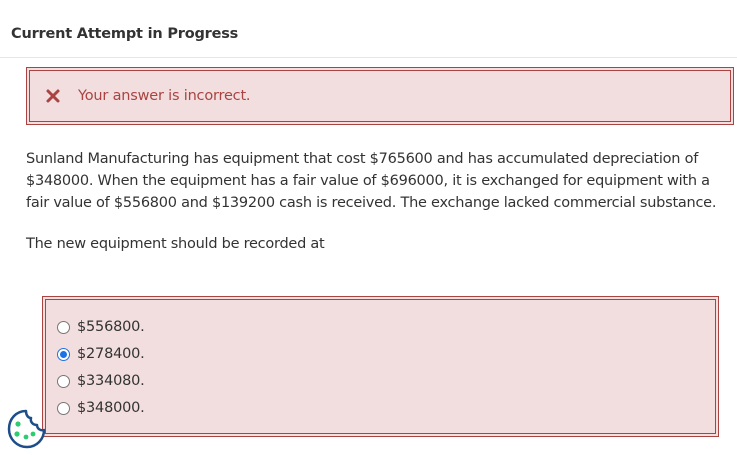  What do you see at coordinates (111, 354) in the screenshot?
I see `option-label: $278400.` at bounding box center [111, 354].